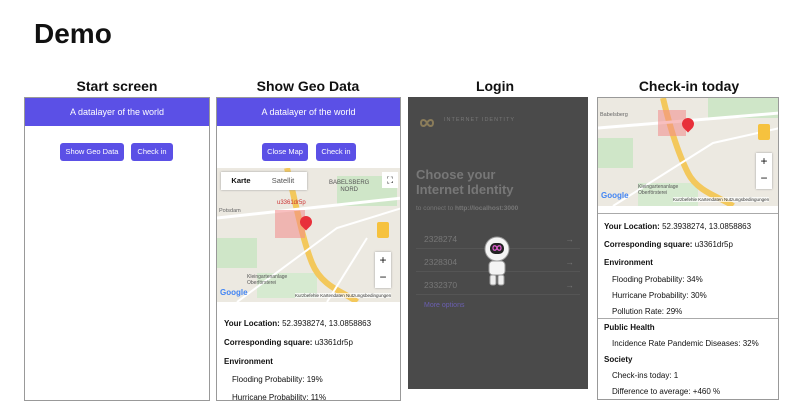  I want to click on public-health-heading: Public Health, so click(629, 327).